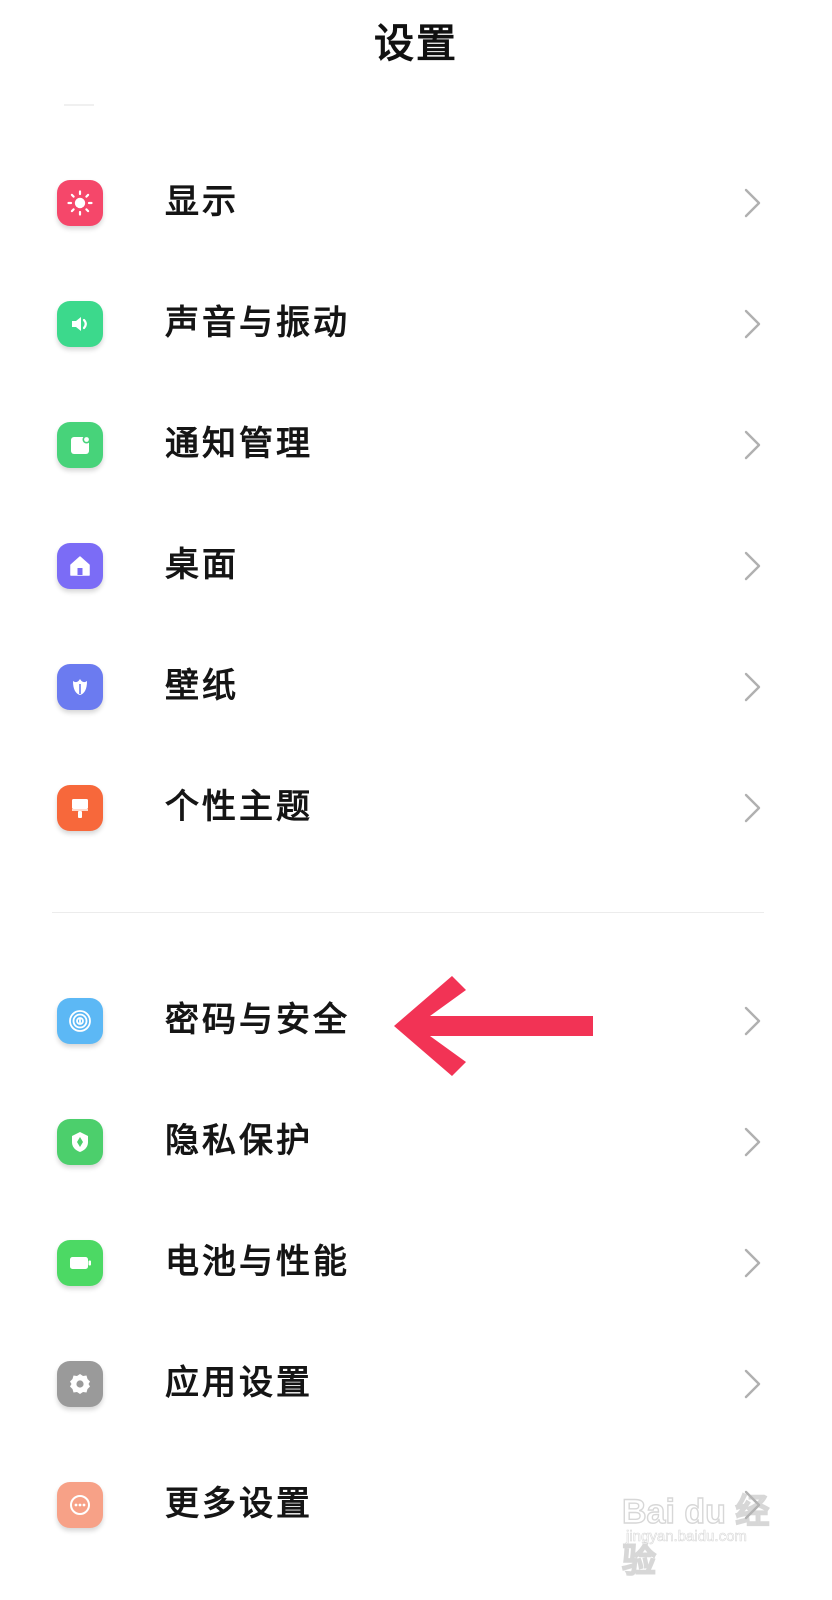 This screenshot has width=832, height=1600. What do you see at coordinates (202, 565) in the screenshot?
I see `settings-item-label: 桌面` at bounding box center [202, 565].